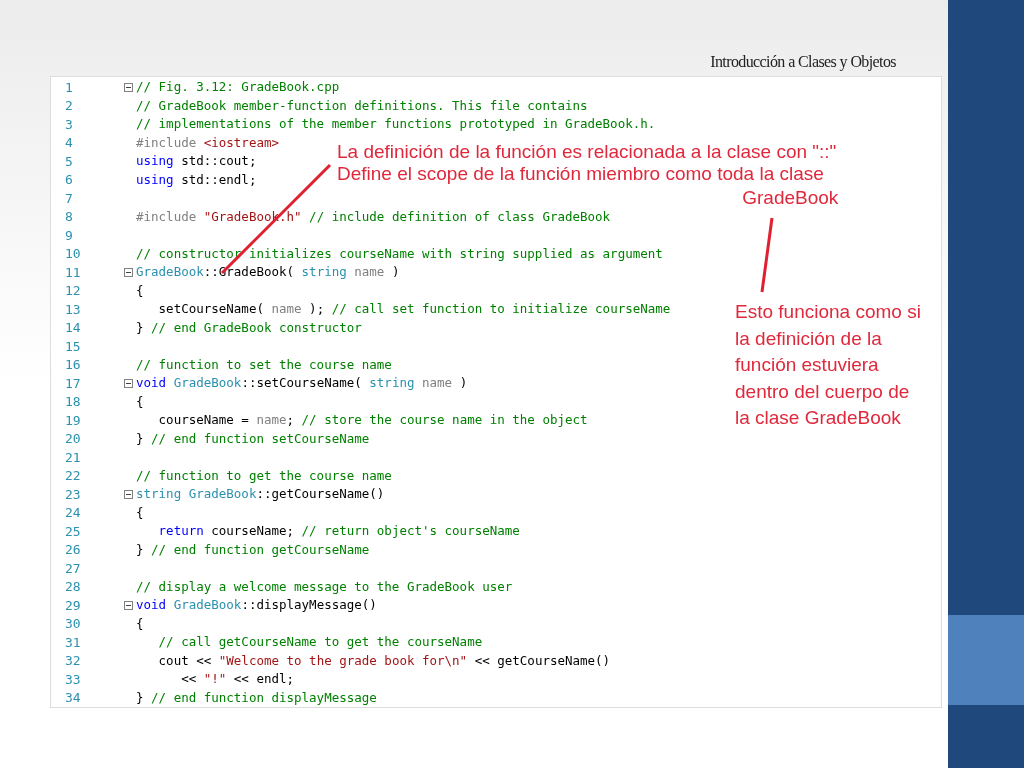 The image size is (1024, 768). What do you see at coordinates (73, 642) in the screenshot?
I see `line-number: 31` at bounding box center [73, 642].